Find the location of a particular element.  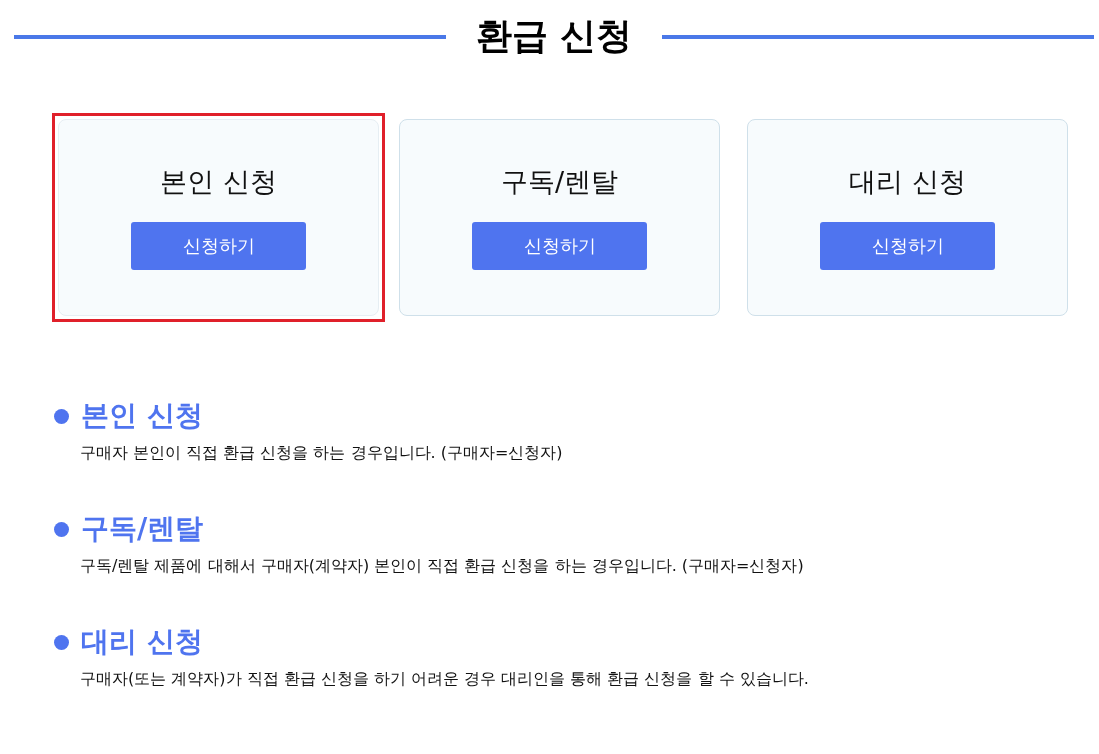

section-description: 구매자 본인이 직접 환급 신청을 하는 경우입니다. (구매자=신청자) is located at coordinates (322, 453).